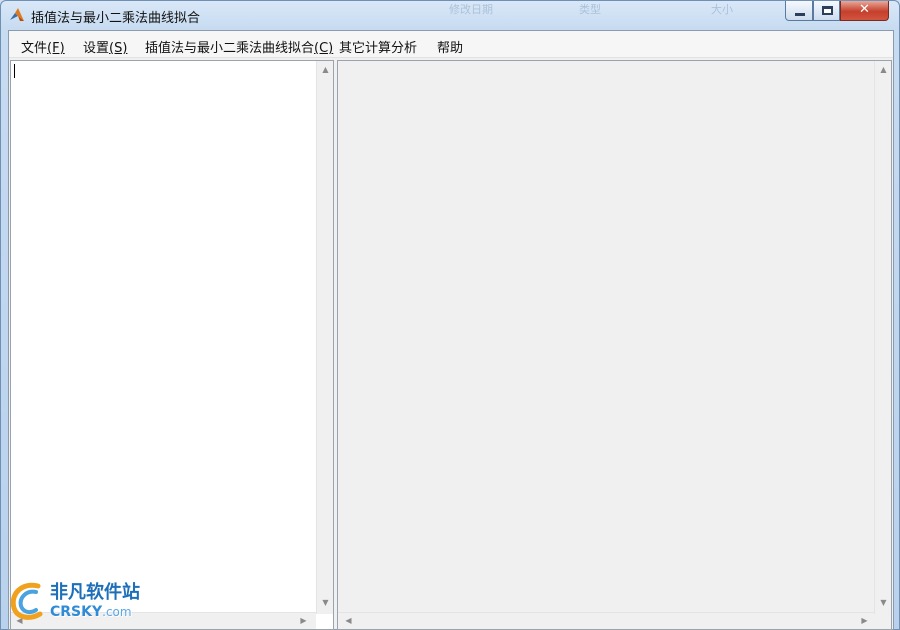 This screenshot has width=900, height=630. I want to click on right-vertical-scrollbar: ▲ ▼, so click(882, 337).